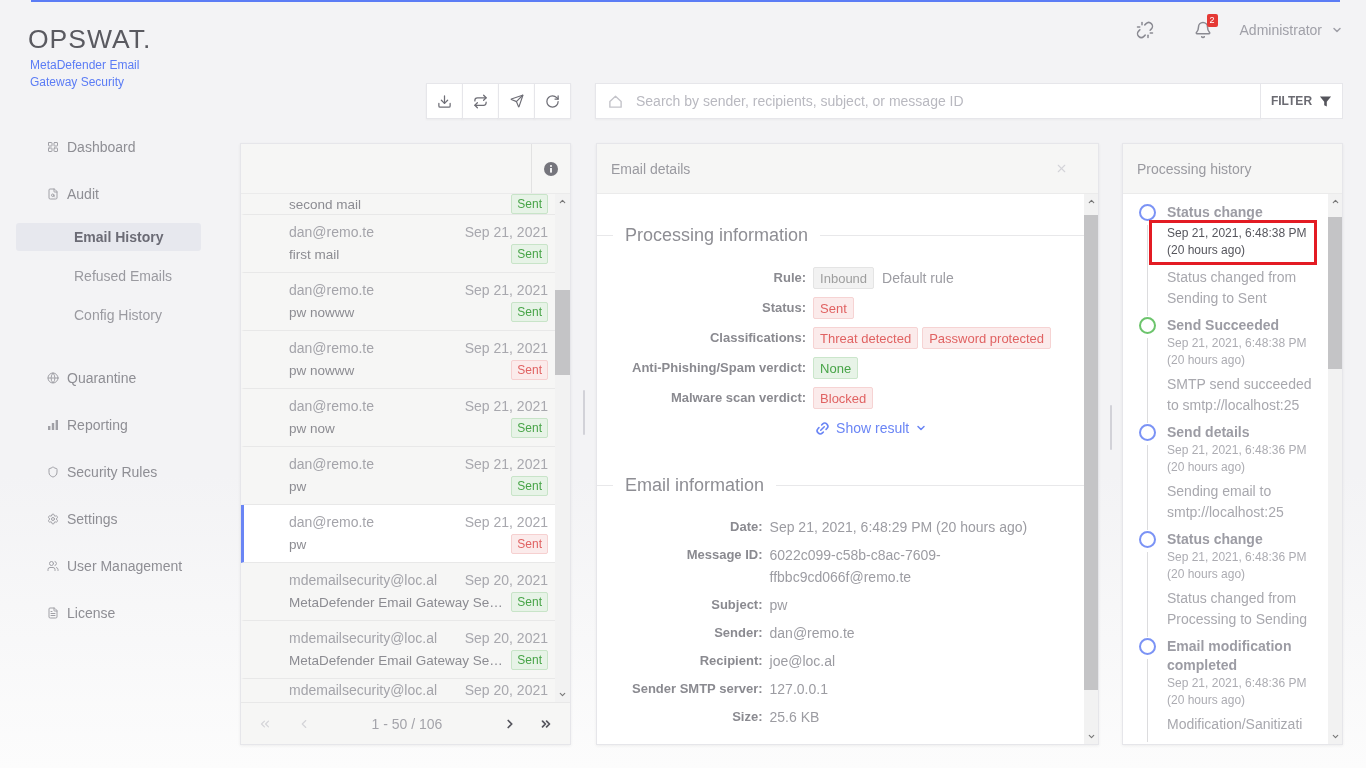  What do you see at coordinates (844, 278) in the screenshot?
I see `tag: Inbound` at bounding box center [844, 278].